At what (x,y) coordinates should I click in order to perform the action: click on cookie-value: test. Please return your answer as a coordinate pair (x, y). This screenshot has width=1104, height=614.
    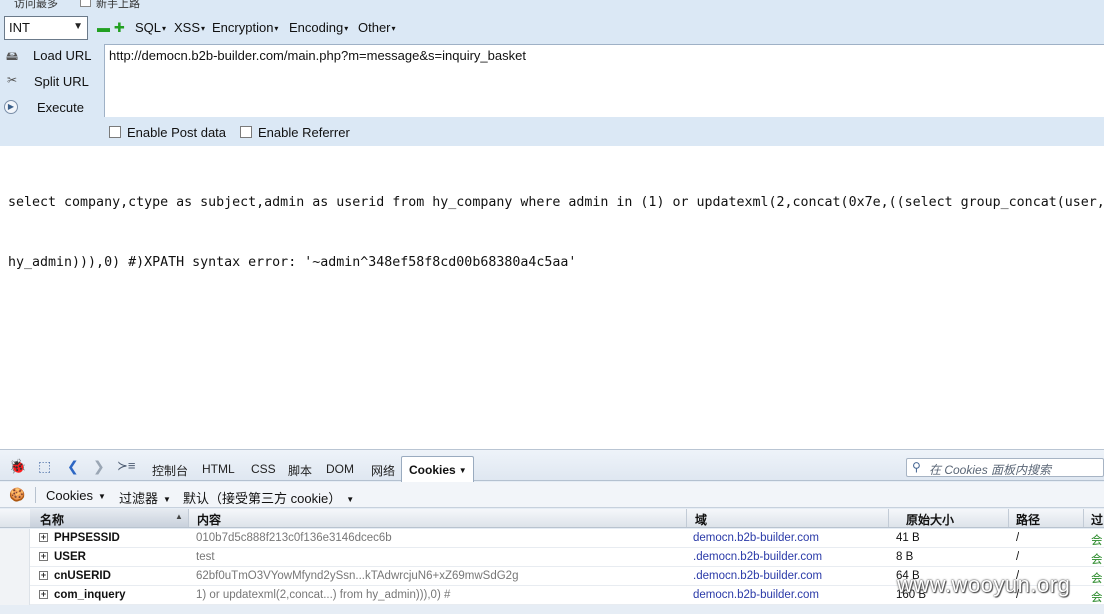
    Looking at the image, I should click on (205, 557).